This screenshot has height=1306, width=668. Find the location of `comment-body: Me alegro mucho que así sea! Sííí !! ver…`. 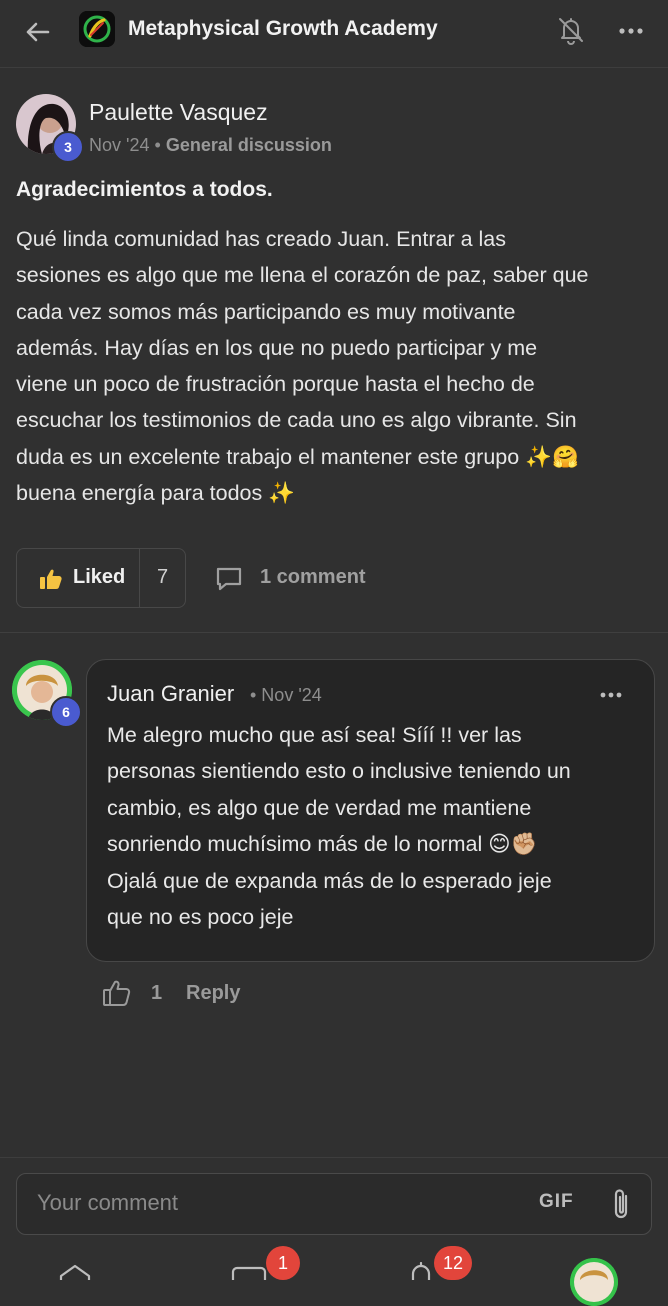

comment-body: Me alegro mucho que así sea! Sííí !! ver… is located at coordinates (339, 826).